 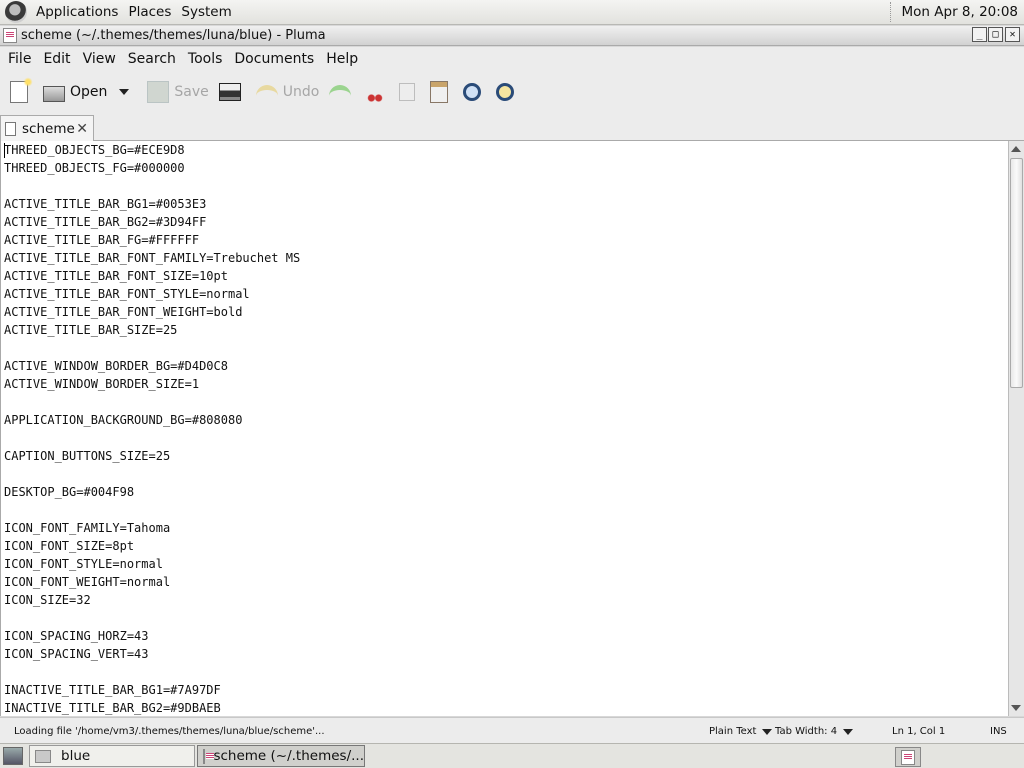 I want to click on menu-view: View, so click(x=99, y=59).